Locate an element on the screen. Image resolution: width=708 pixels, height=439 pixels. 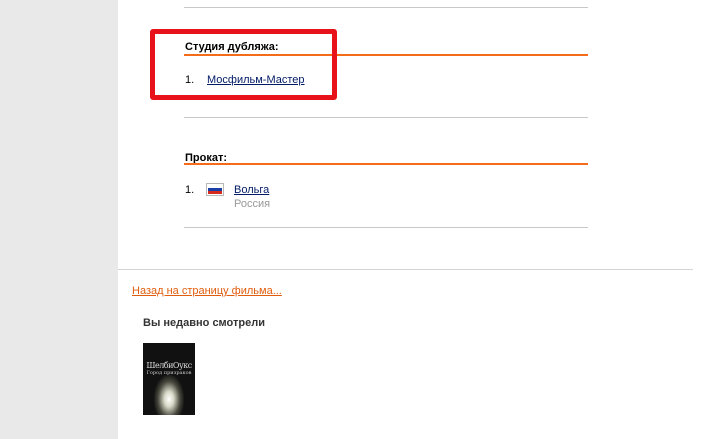
distribution-item-number: 1. is located at coordinates (190, 190).